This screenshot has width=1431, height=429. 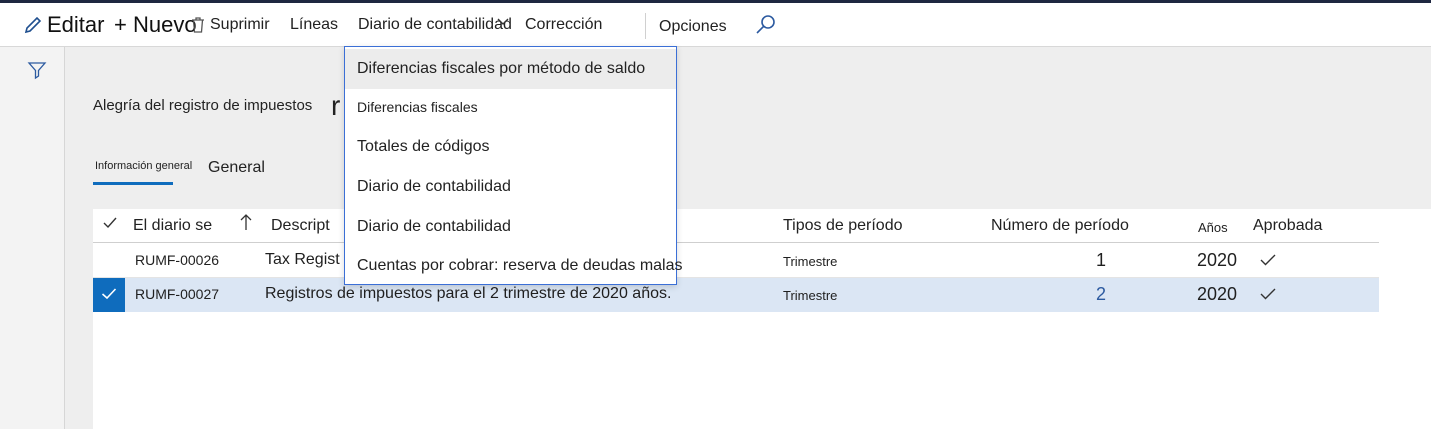 I want to click on lines-label: Líneas, so click(x=314, y=24).